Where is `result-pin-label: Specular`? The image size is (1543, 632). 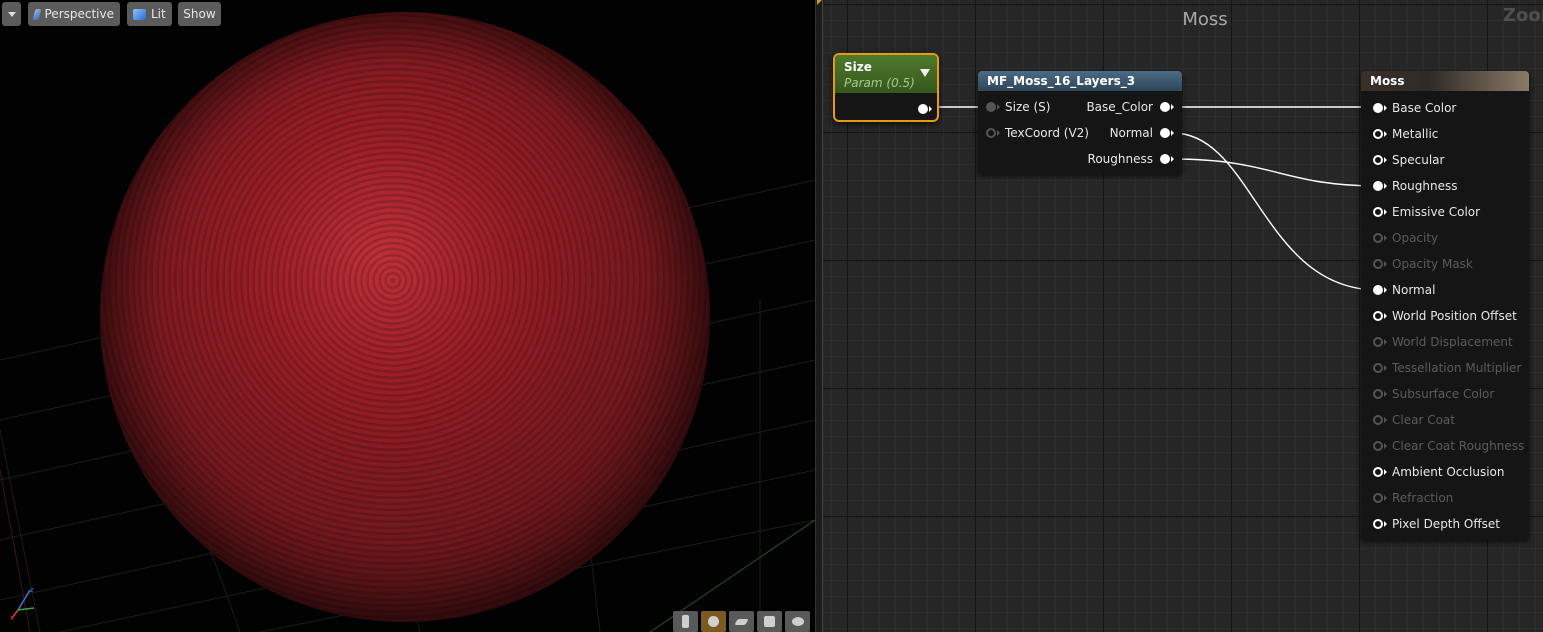 result-pin-label: Specular is located at coordinates (1418, 160).